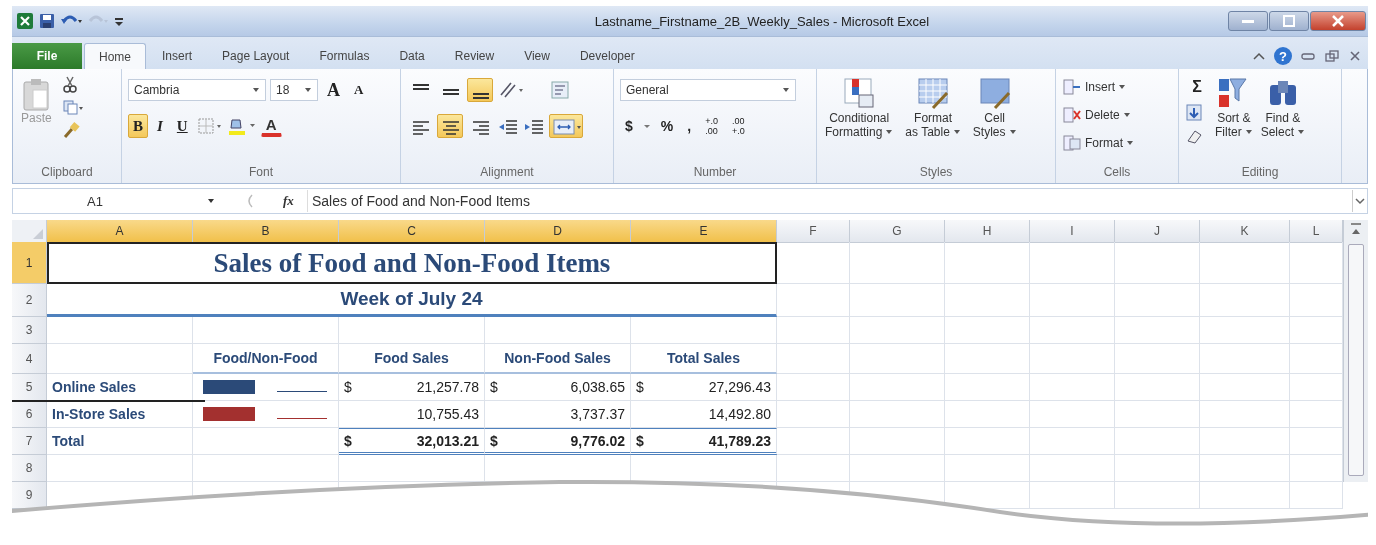 Image resolution: width=1376 pixels, height=545 pixels. Describe the element at coordinates (689, 126) in the screenshot. I see `comma-button: ,` at that location.